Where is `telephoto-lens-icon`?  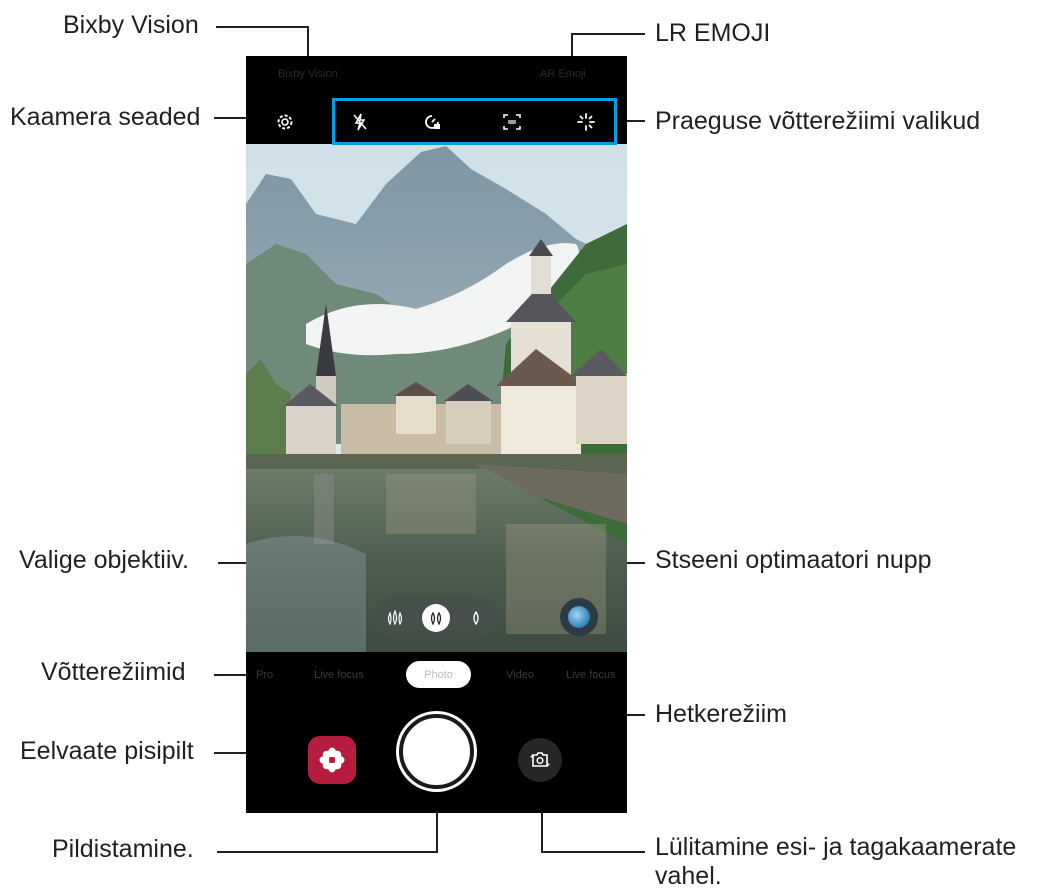
telephoto-lens-icon is located at coordinates (476, 618).